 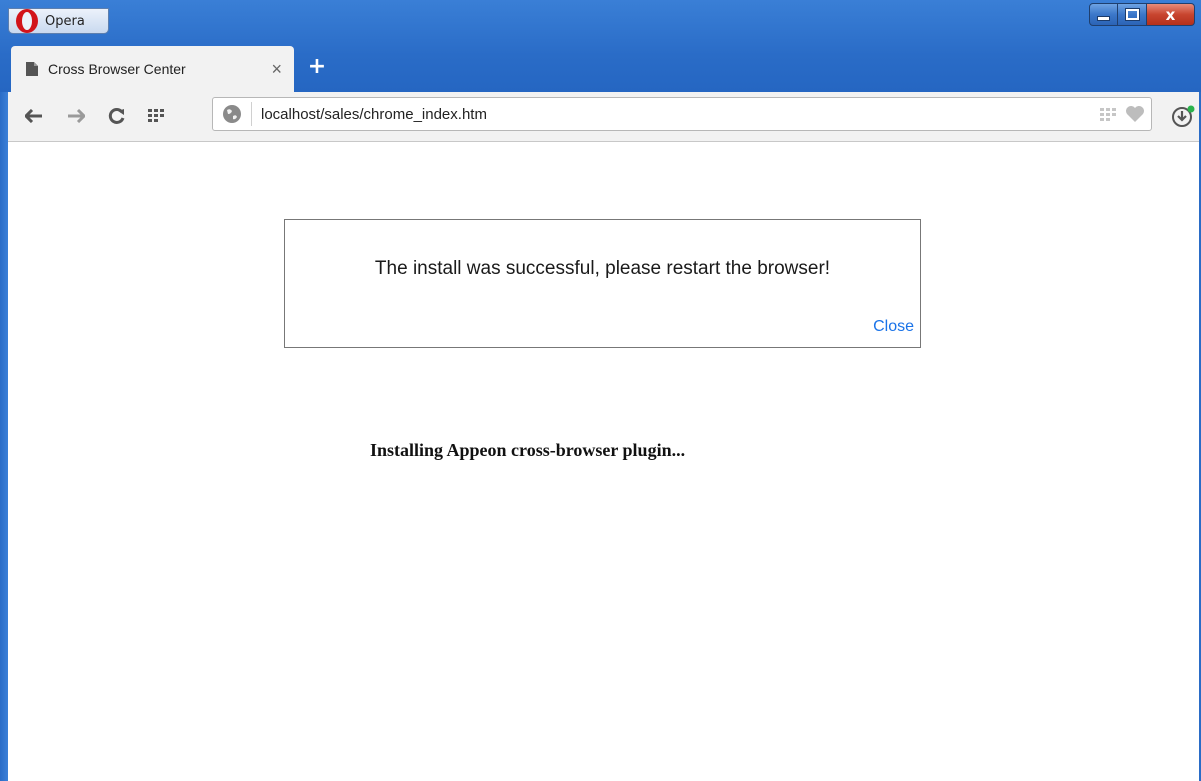 I want to click on window-left-border, so click(x=4, y=436).